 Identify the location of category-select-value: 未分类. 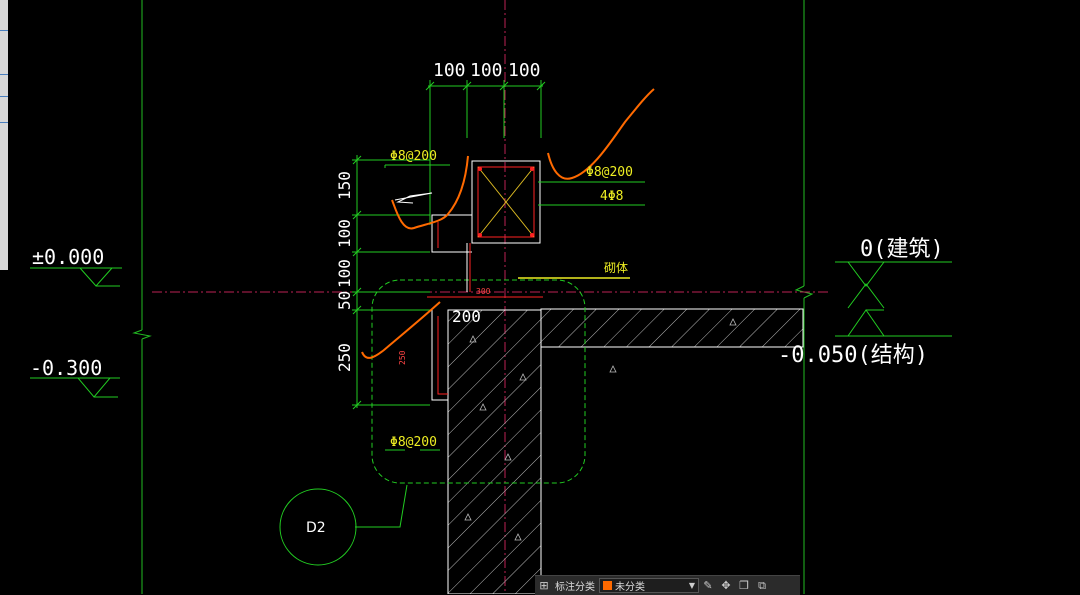
(630, 587).